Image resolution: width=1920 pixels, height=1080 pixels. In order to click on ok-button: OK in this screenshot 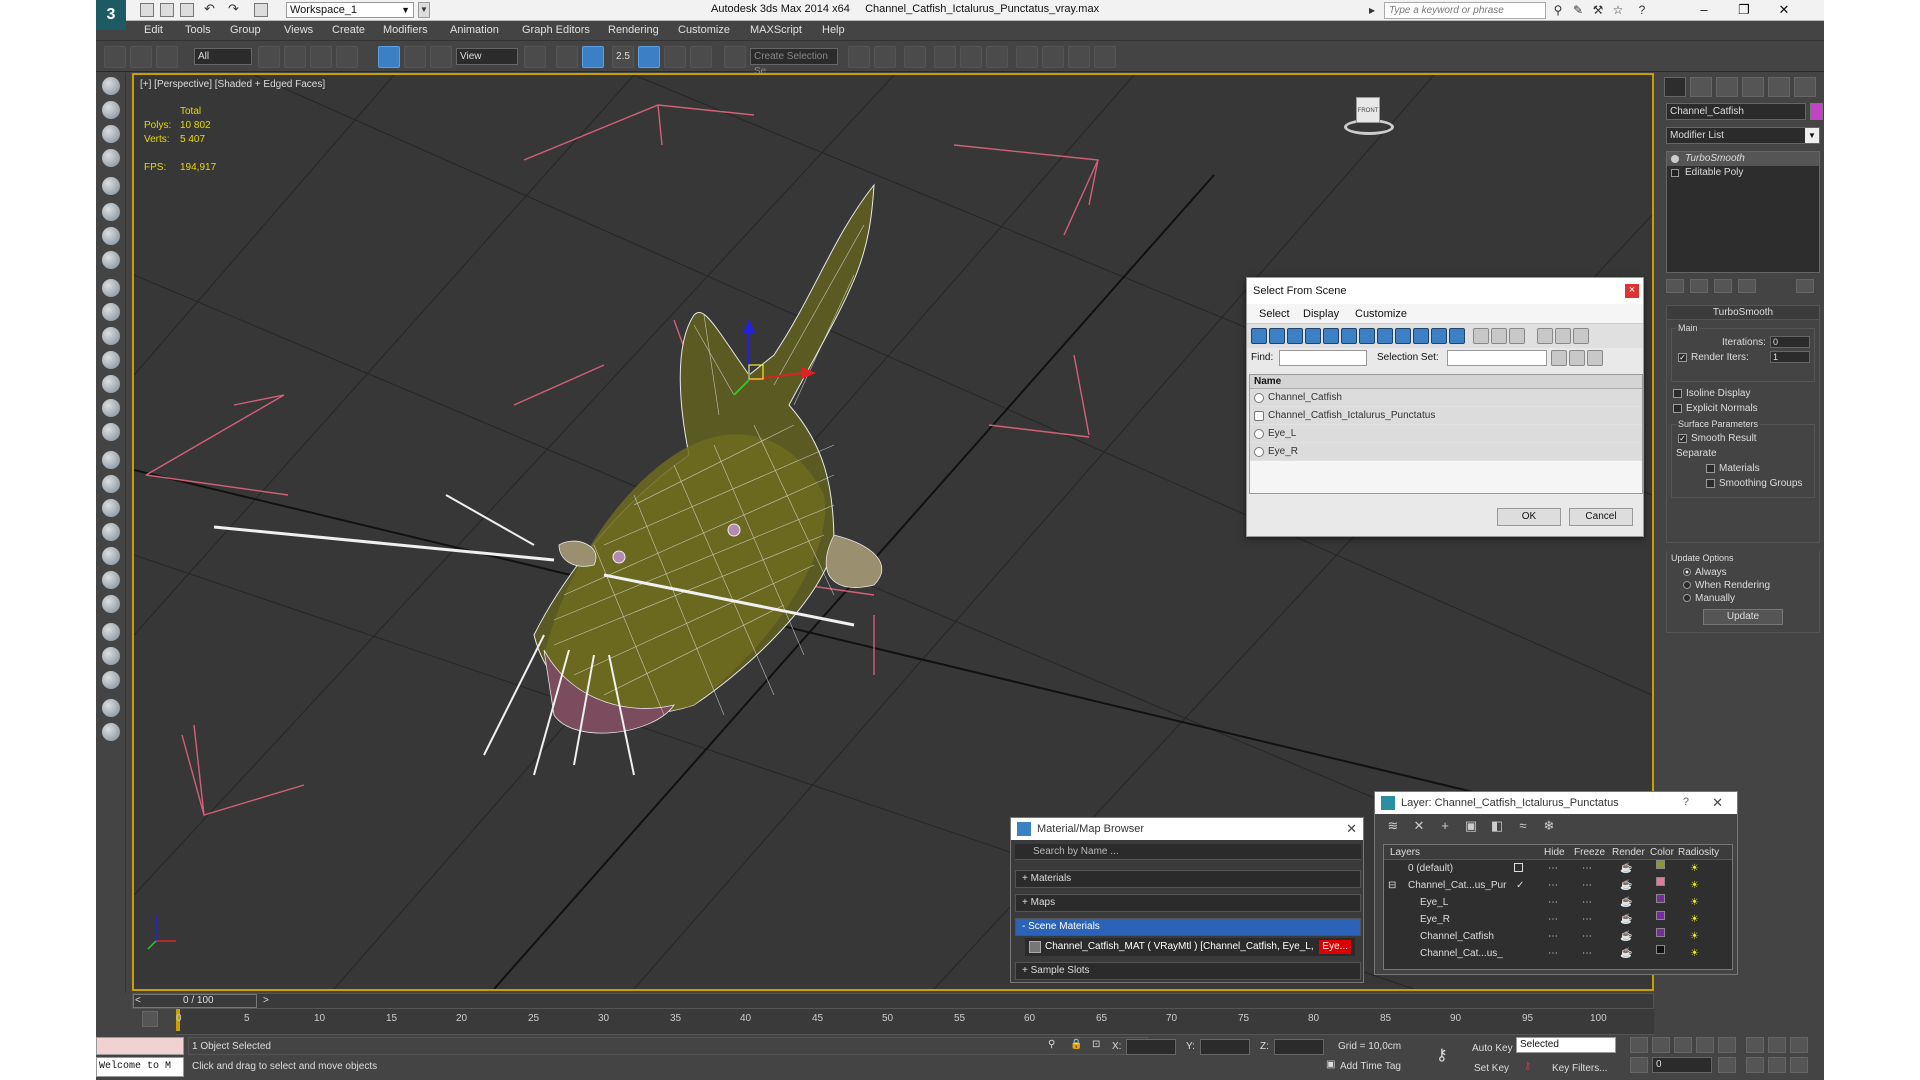, I will do `click(1529, 517)`.